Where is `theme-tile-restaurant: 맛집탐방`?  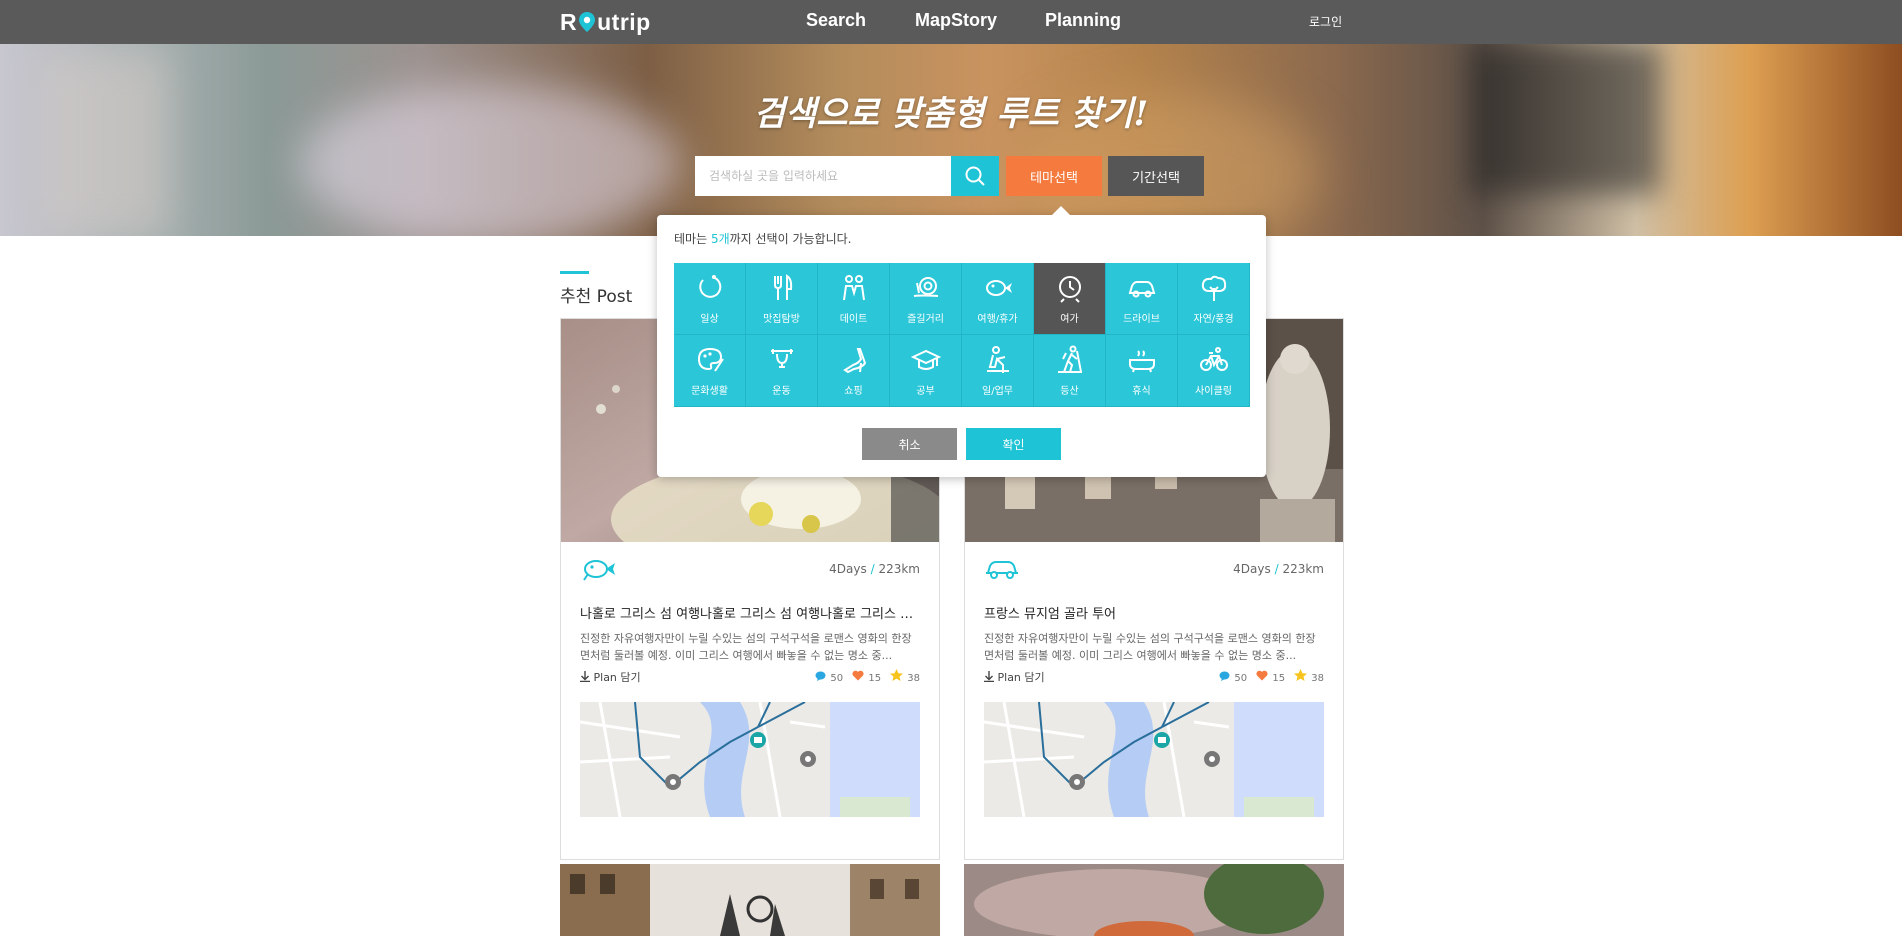 theme-tile-restaurant: 맛집탐방 is located at coordinates (782, 299).